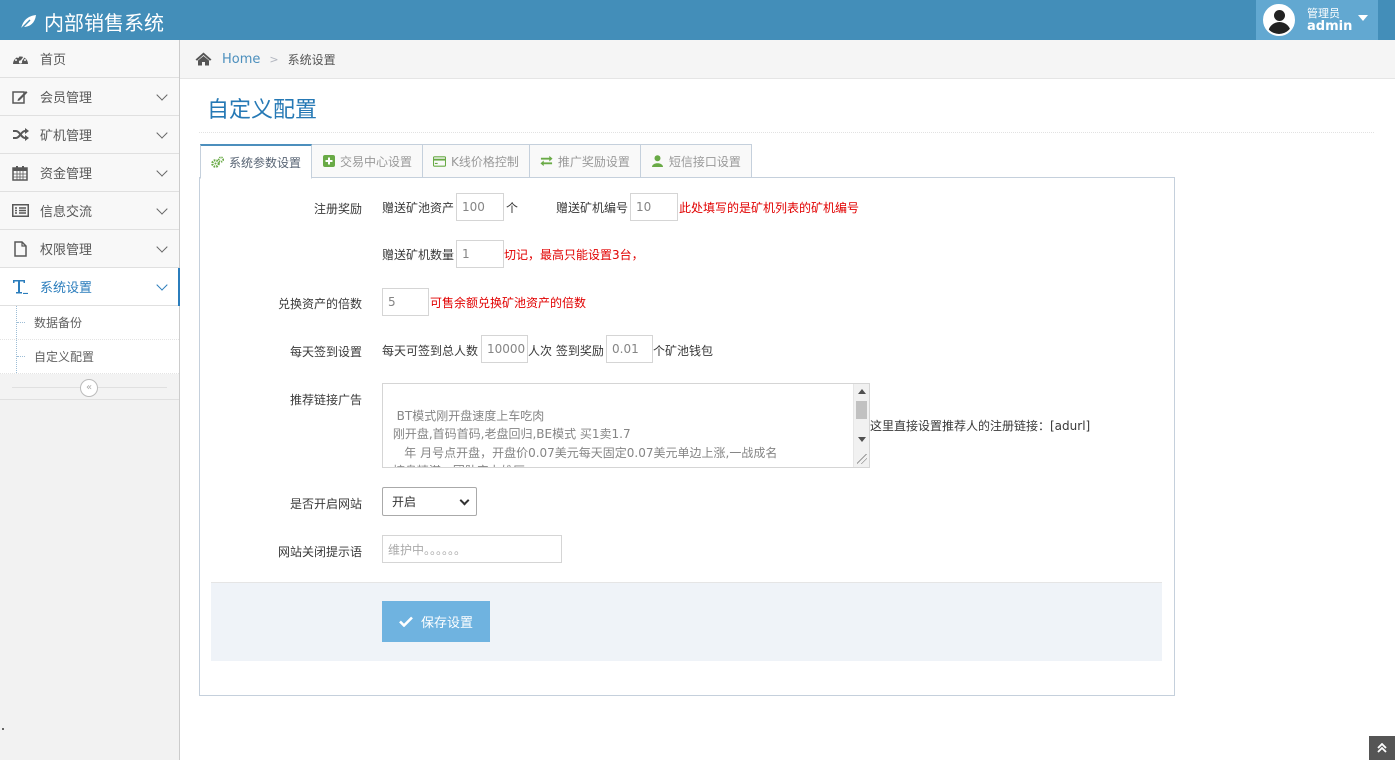  I want to click on site-open-label: 是否开启网站, so click(325, 504).